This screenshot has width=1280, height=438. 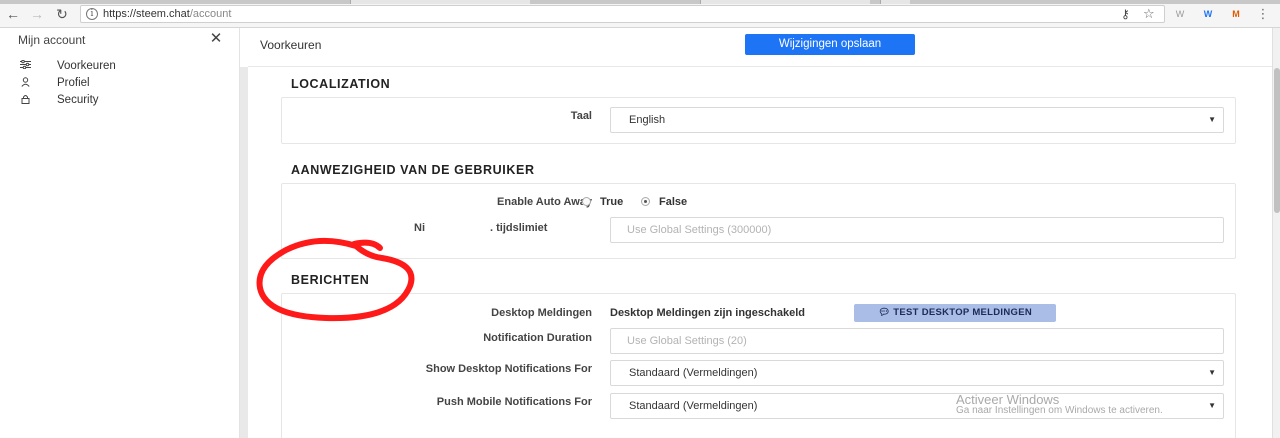 I want to click on localization-panel: Taal English ▼, so click(x=758, y=120).